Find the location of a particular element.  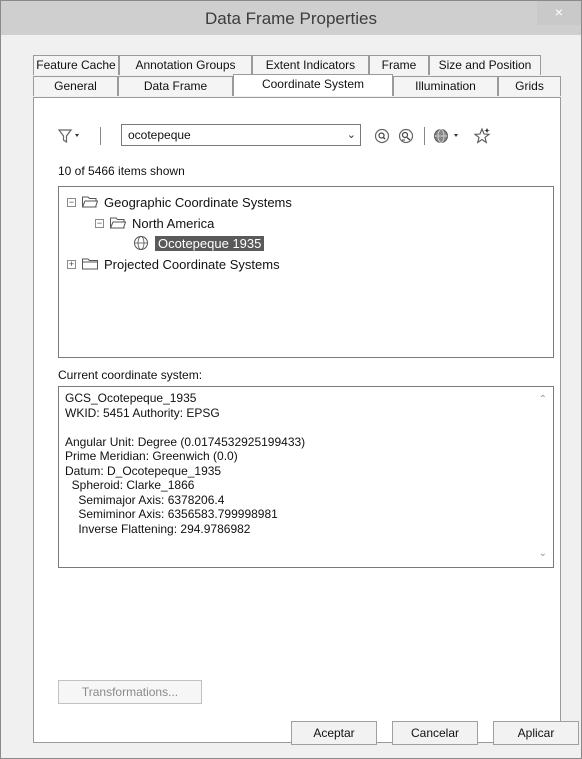

tree-node-label-selected: Ocotepeque 1935 is located at coordinates (210, 243).